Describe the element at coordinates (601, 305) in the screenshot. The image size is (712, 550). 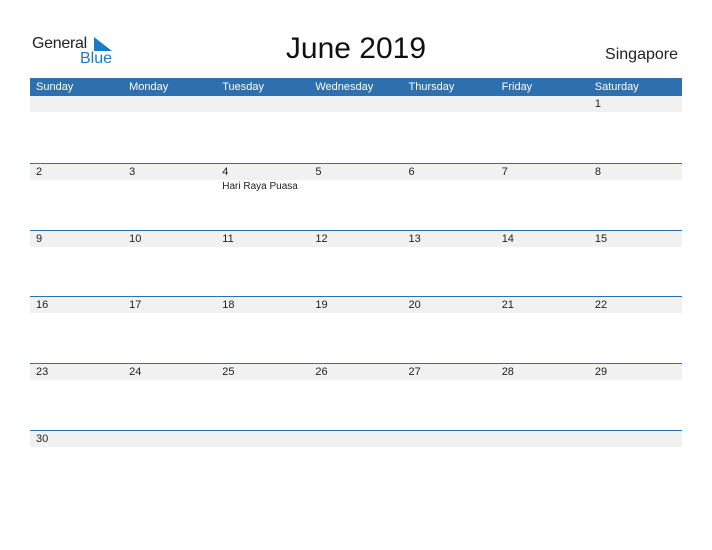
I see `day-number: 22` at that location.